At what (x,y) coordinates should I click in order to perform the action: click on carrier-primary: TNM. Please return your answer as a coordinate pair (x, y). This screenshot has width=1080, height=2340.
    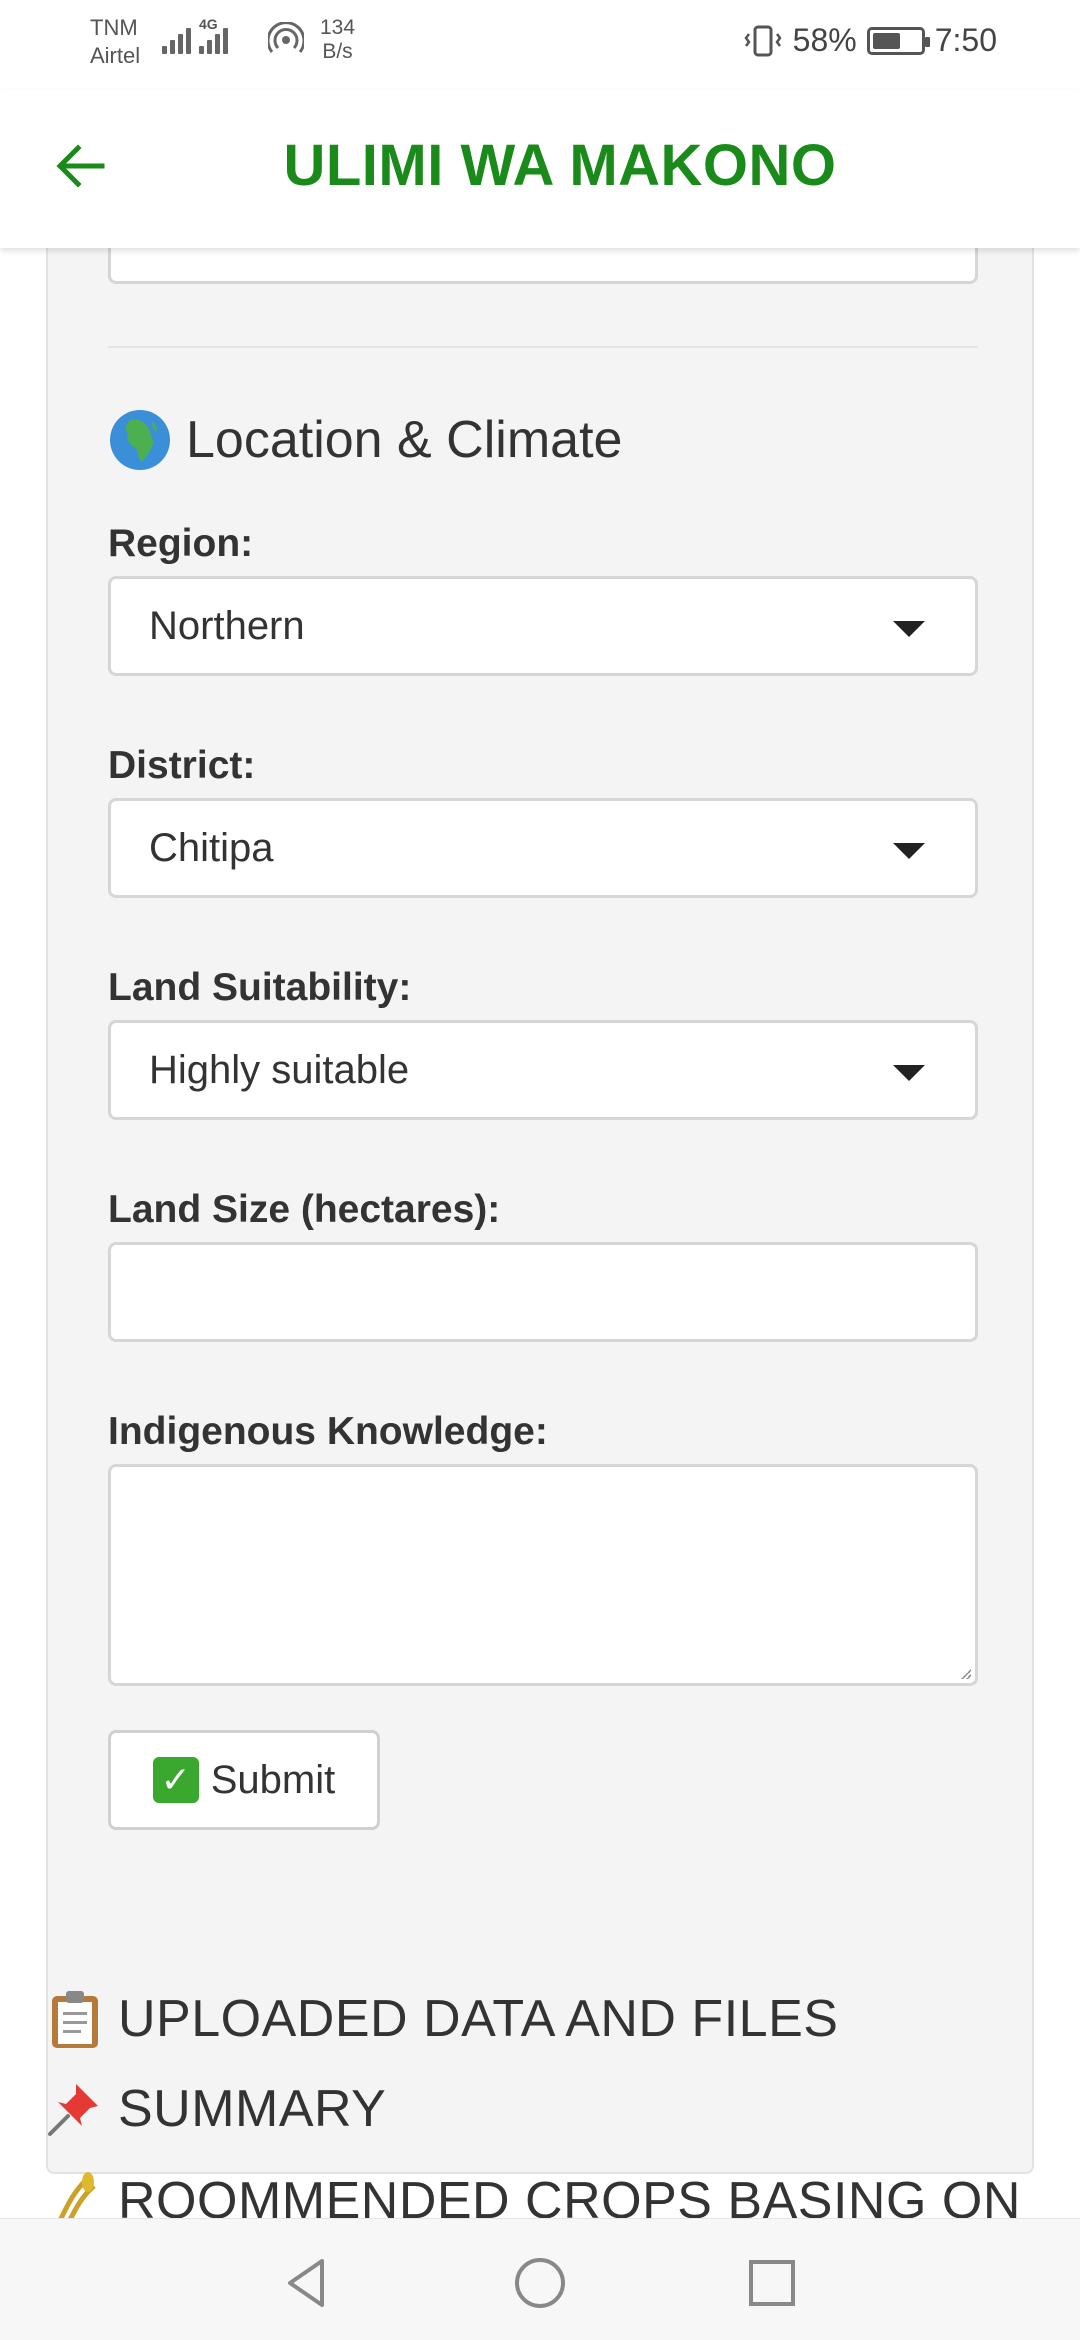
    Looking at the image, I should click on (114, 27).